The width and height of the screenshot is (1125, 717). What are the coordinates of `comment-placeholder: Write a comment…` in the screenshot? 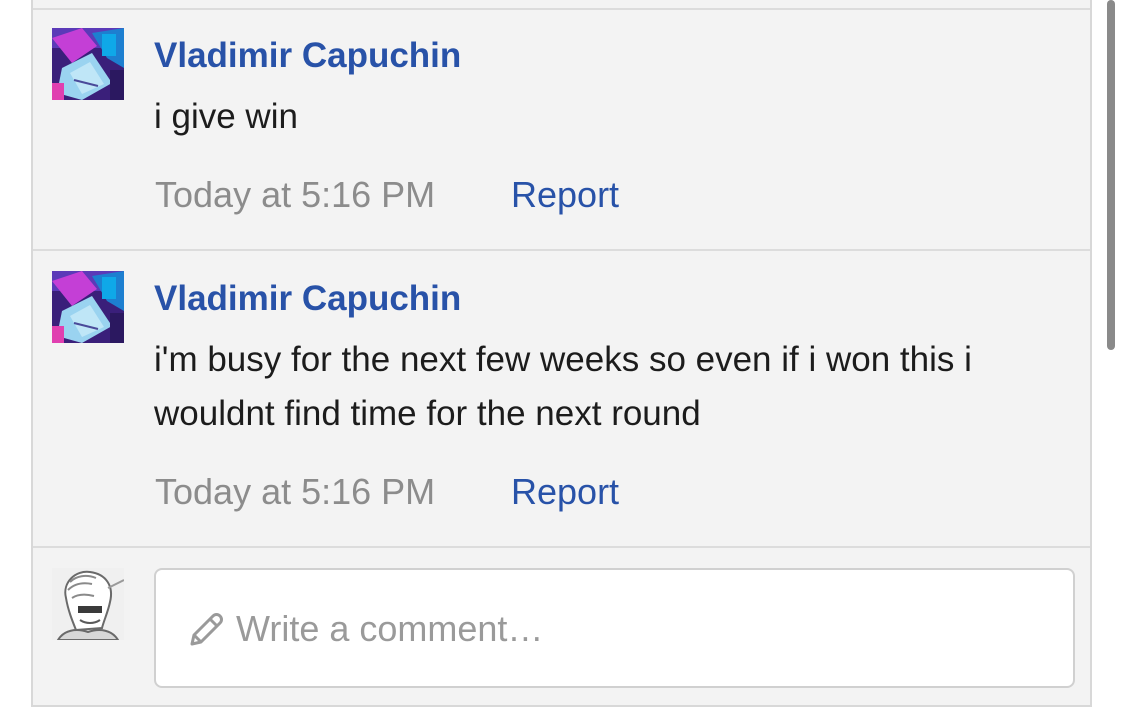 It's located at (390, 628).